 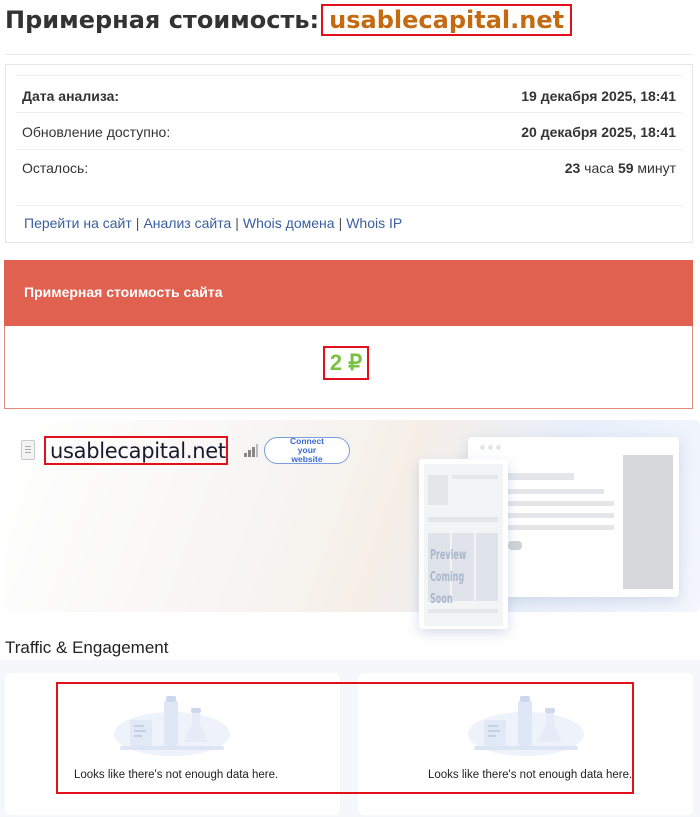 I want to click on remaining-hours-unit: часа, so click(x=599, y=168).